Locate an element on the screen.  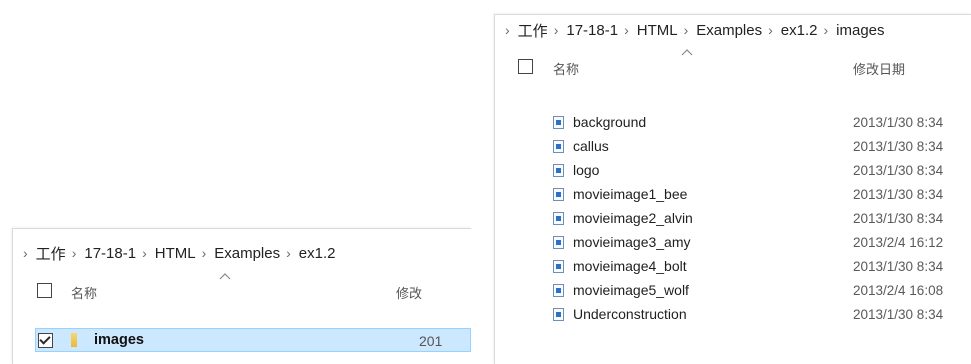
breadcrumb-item: images is located at coordinates (860, 30).